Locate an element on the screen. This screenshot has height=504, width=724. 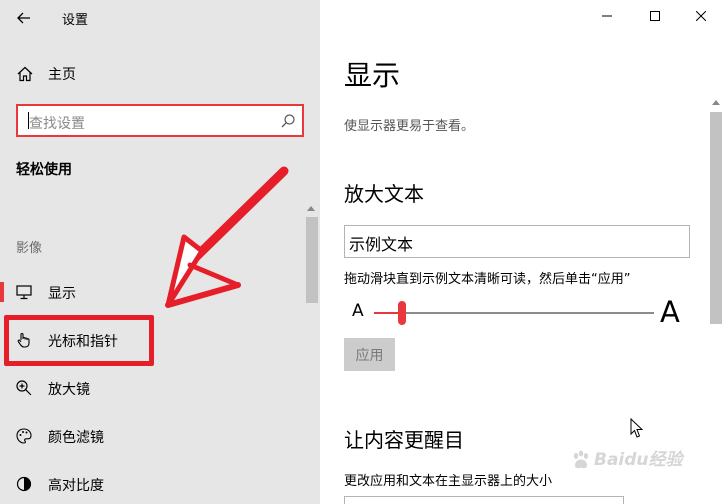
sidebar-item-label: 颜色滤镜 is located at coordinates (76, 438).